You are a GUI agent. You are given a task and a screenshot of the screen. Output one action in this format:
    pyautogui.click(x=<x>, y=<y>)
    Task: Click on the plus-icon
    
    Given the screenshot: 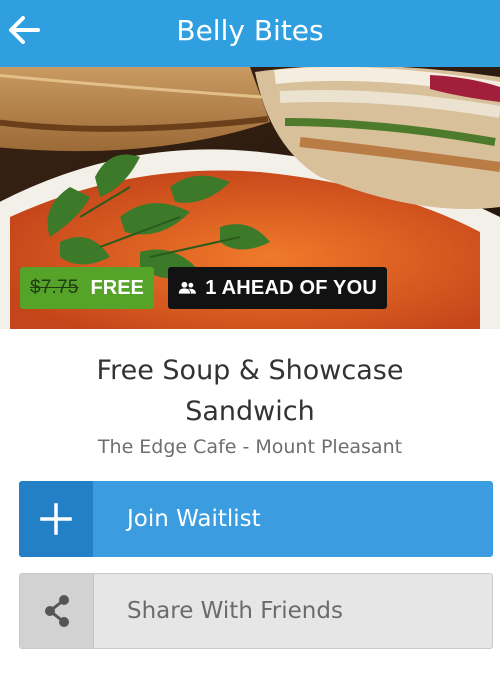 What is the action you would take?
    pyautogui.click(x=56, y=519)
    